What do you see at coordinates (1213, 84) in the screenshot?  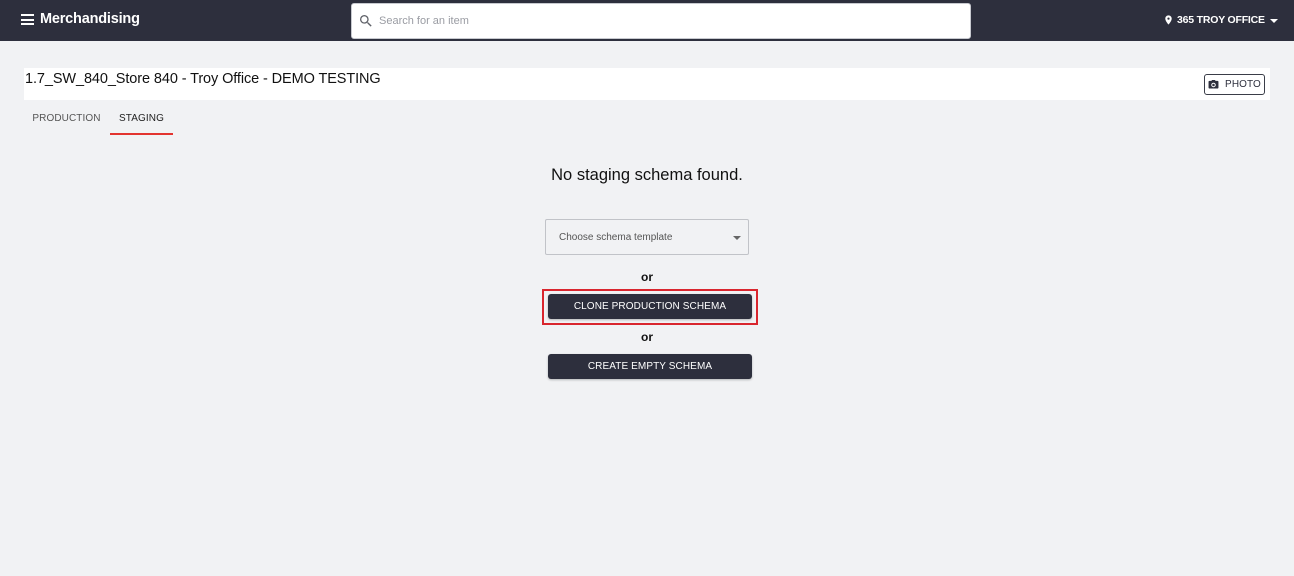 I see `camera-icon` at bounding box center [1213, 84].